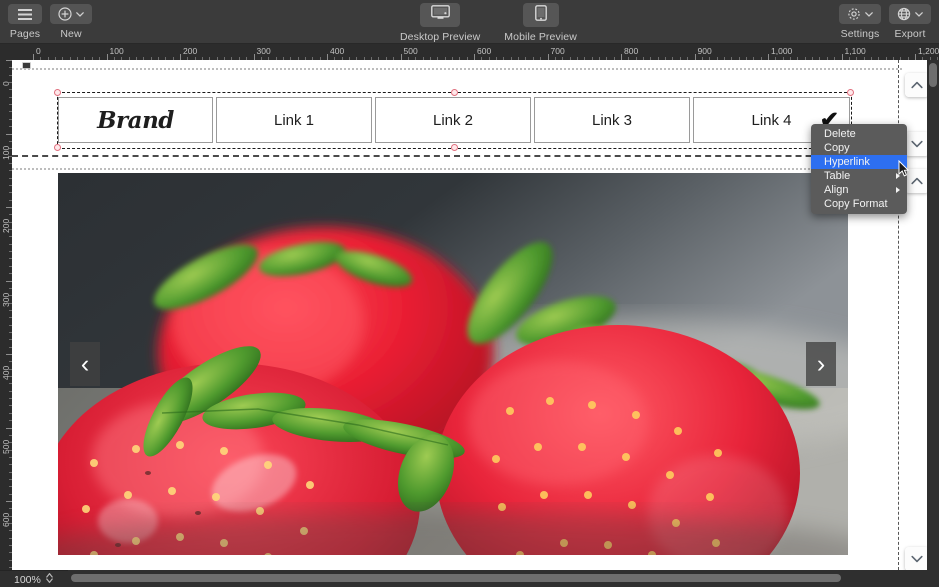 Image resolution: width=939 pixels, height=587 pixels. What do you see at coordinates (856, 204) in the screenshot?
I see `context-menu-item-label: Copy Format` at bounding box center [856, 204].